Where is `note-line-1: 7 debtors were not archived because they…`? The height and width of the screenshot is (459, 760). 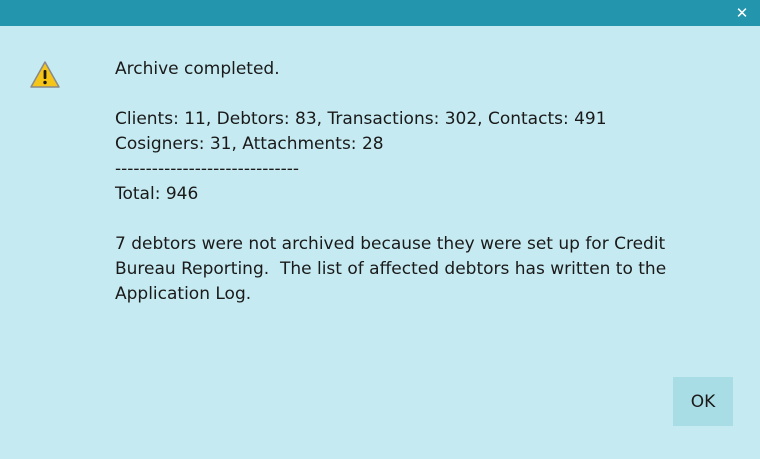
note-line-1: 7 debtors were not archived because they… is located at coordinates (390, 244).